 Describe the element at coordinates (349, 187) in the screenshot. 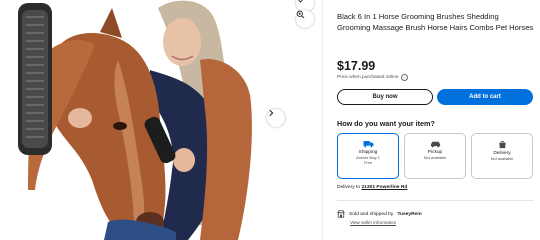

I see `delivery-prefix: Delivery to` at that location.